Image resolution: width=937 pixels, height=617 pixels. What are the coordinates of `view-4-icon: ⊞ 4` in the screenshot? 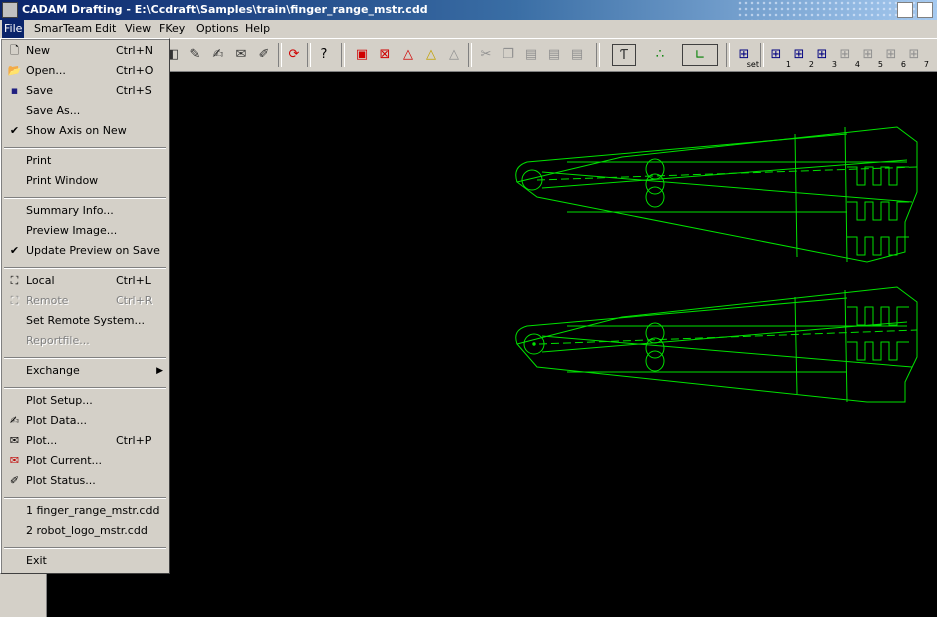 It's located at (847, 57).